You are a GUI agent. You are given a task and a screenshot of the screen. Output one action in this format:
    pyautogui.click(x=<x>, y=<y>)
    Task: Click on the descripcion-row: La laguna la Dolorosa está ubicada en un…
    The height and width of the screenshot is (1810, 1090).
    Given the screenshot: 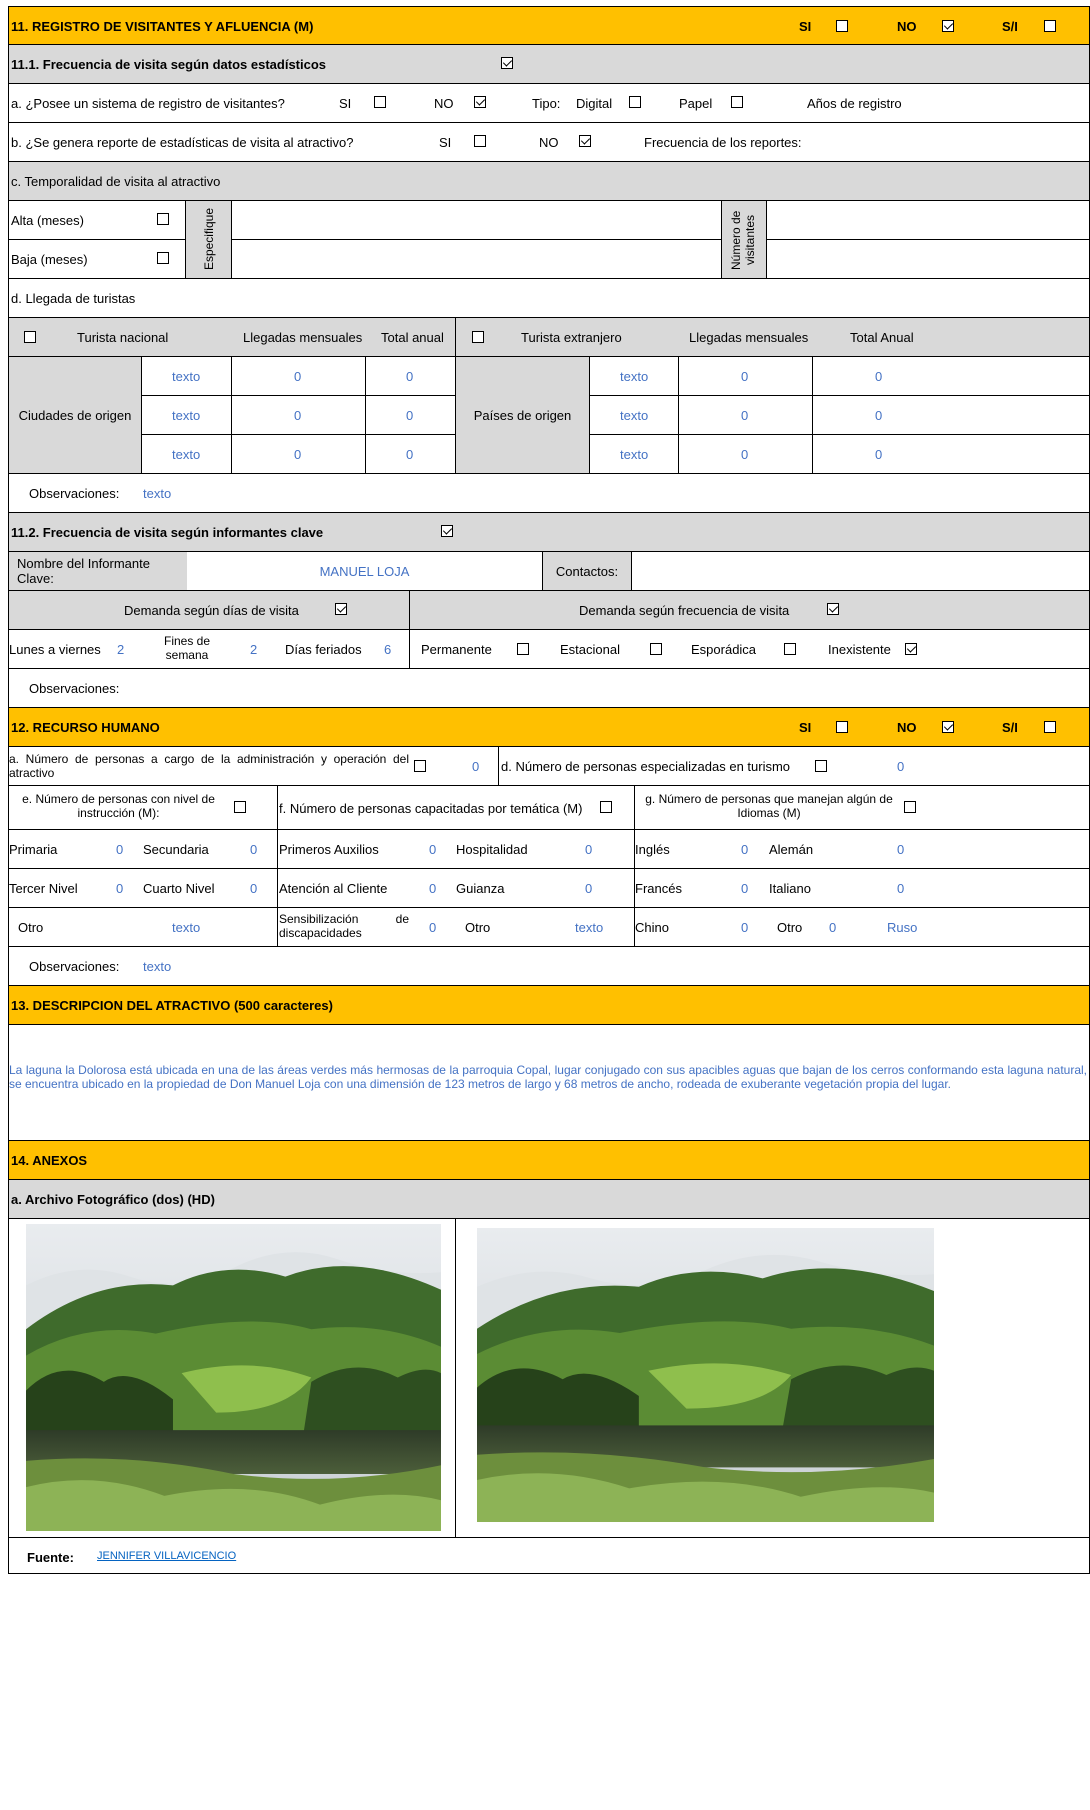 What is the action you would take?
    pyautogui.click(x=549, y=1083)
    